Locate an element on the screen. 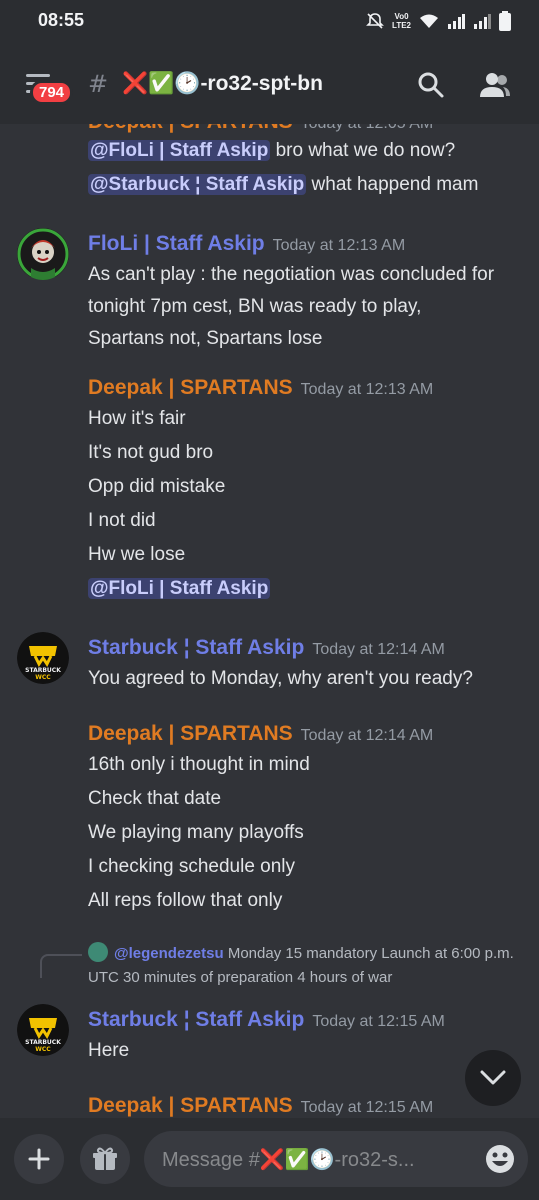 This screenshot has width=539, height=1200. message-line: @Starbuck ¦ Staff Askip what happend mam is located at coordinates (283, 184).